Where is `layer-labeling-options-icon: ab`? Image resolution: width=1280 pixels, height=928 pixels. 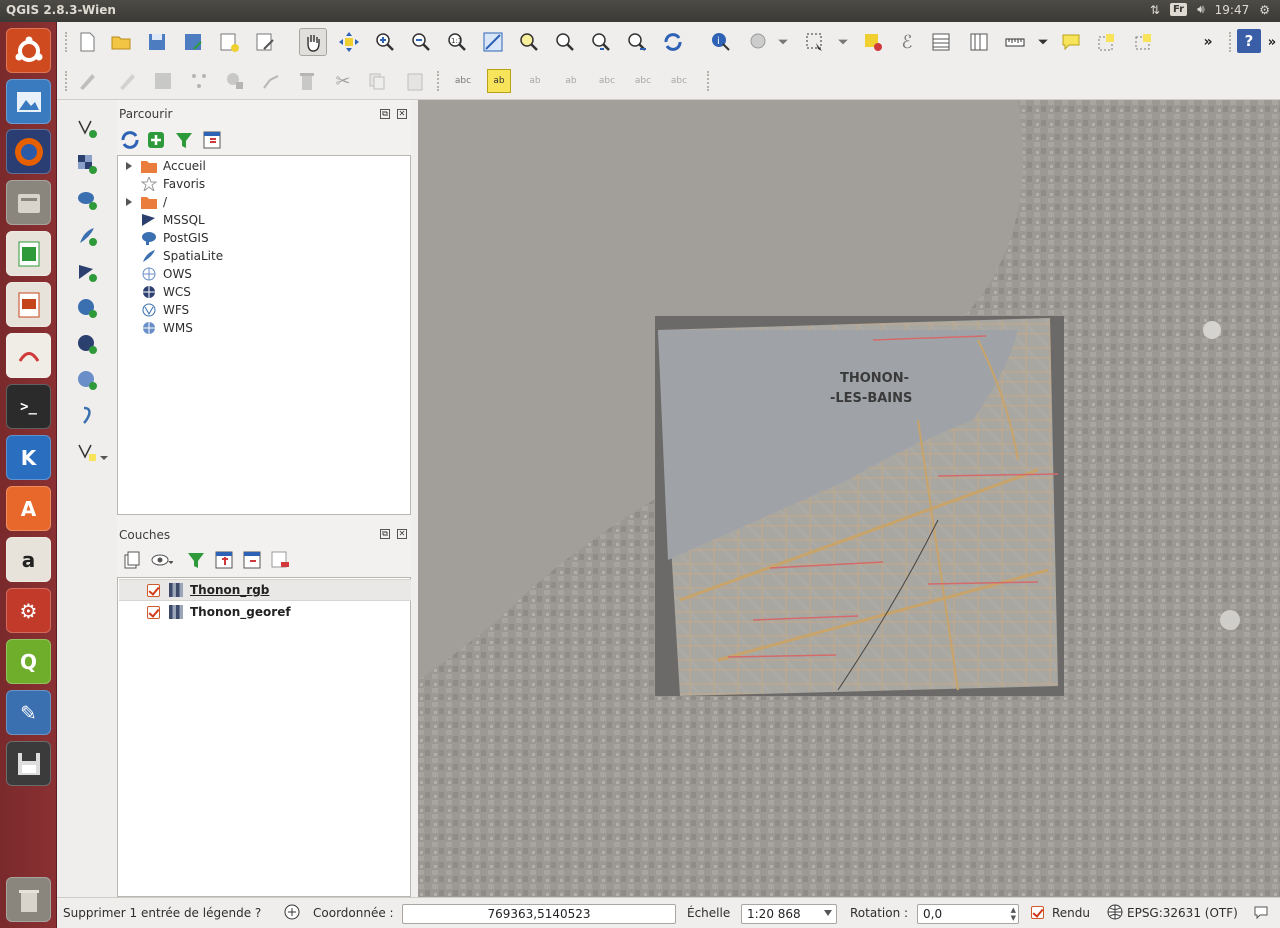
layer-labeling-options-icon: ab is located at coordinates (499, 81).